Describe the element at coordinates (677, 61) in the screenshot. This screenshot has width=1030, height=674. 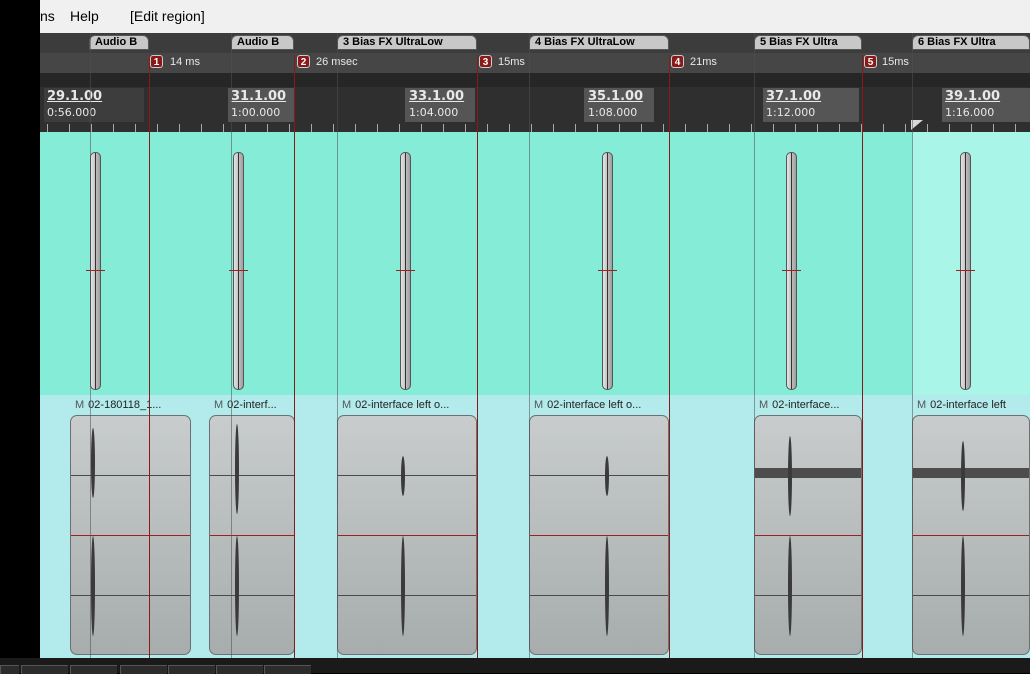
I see `marker-badge: 4` at that location.